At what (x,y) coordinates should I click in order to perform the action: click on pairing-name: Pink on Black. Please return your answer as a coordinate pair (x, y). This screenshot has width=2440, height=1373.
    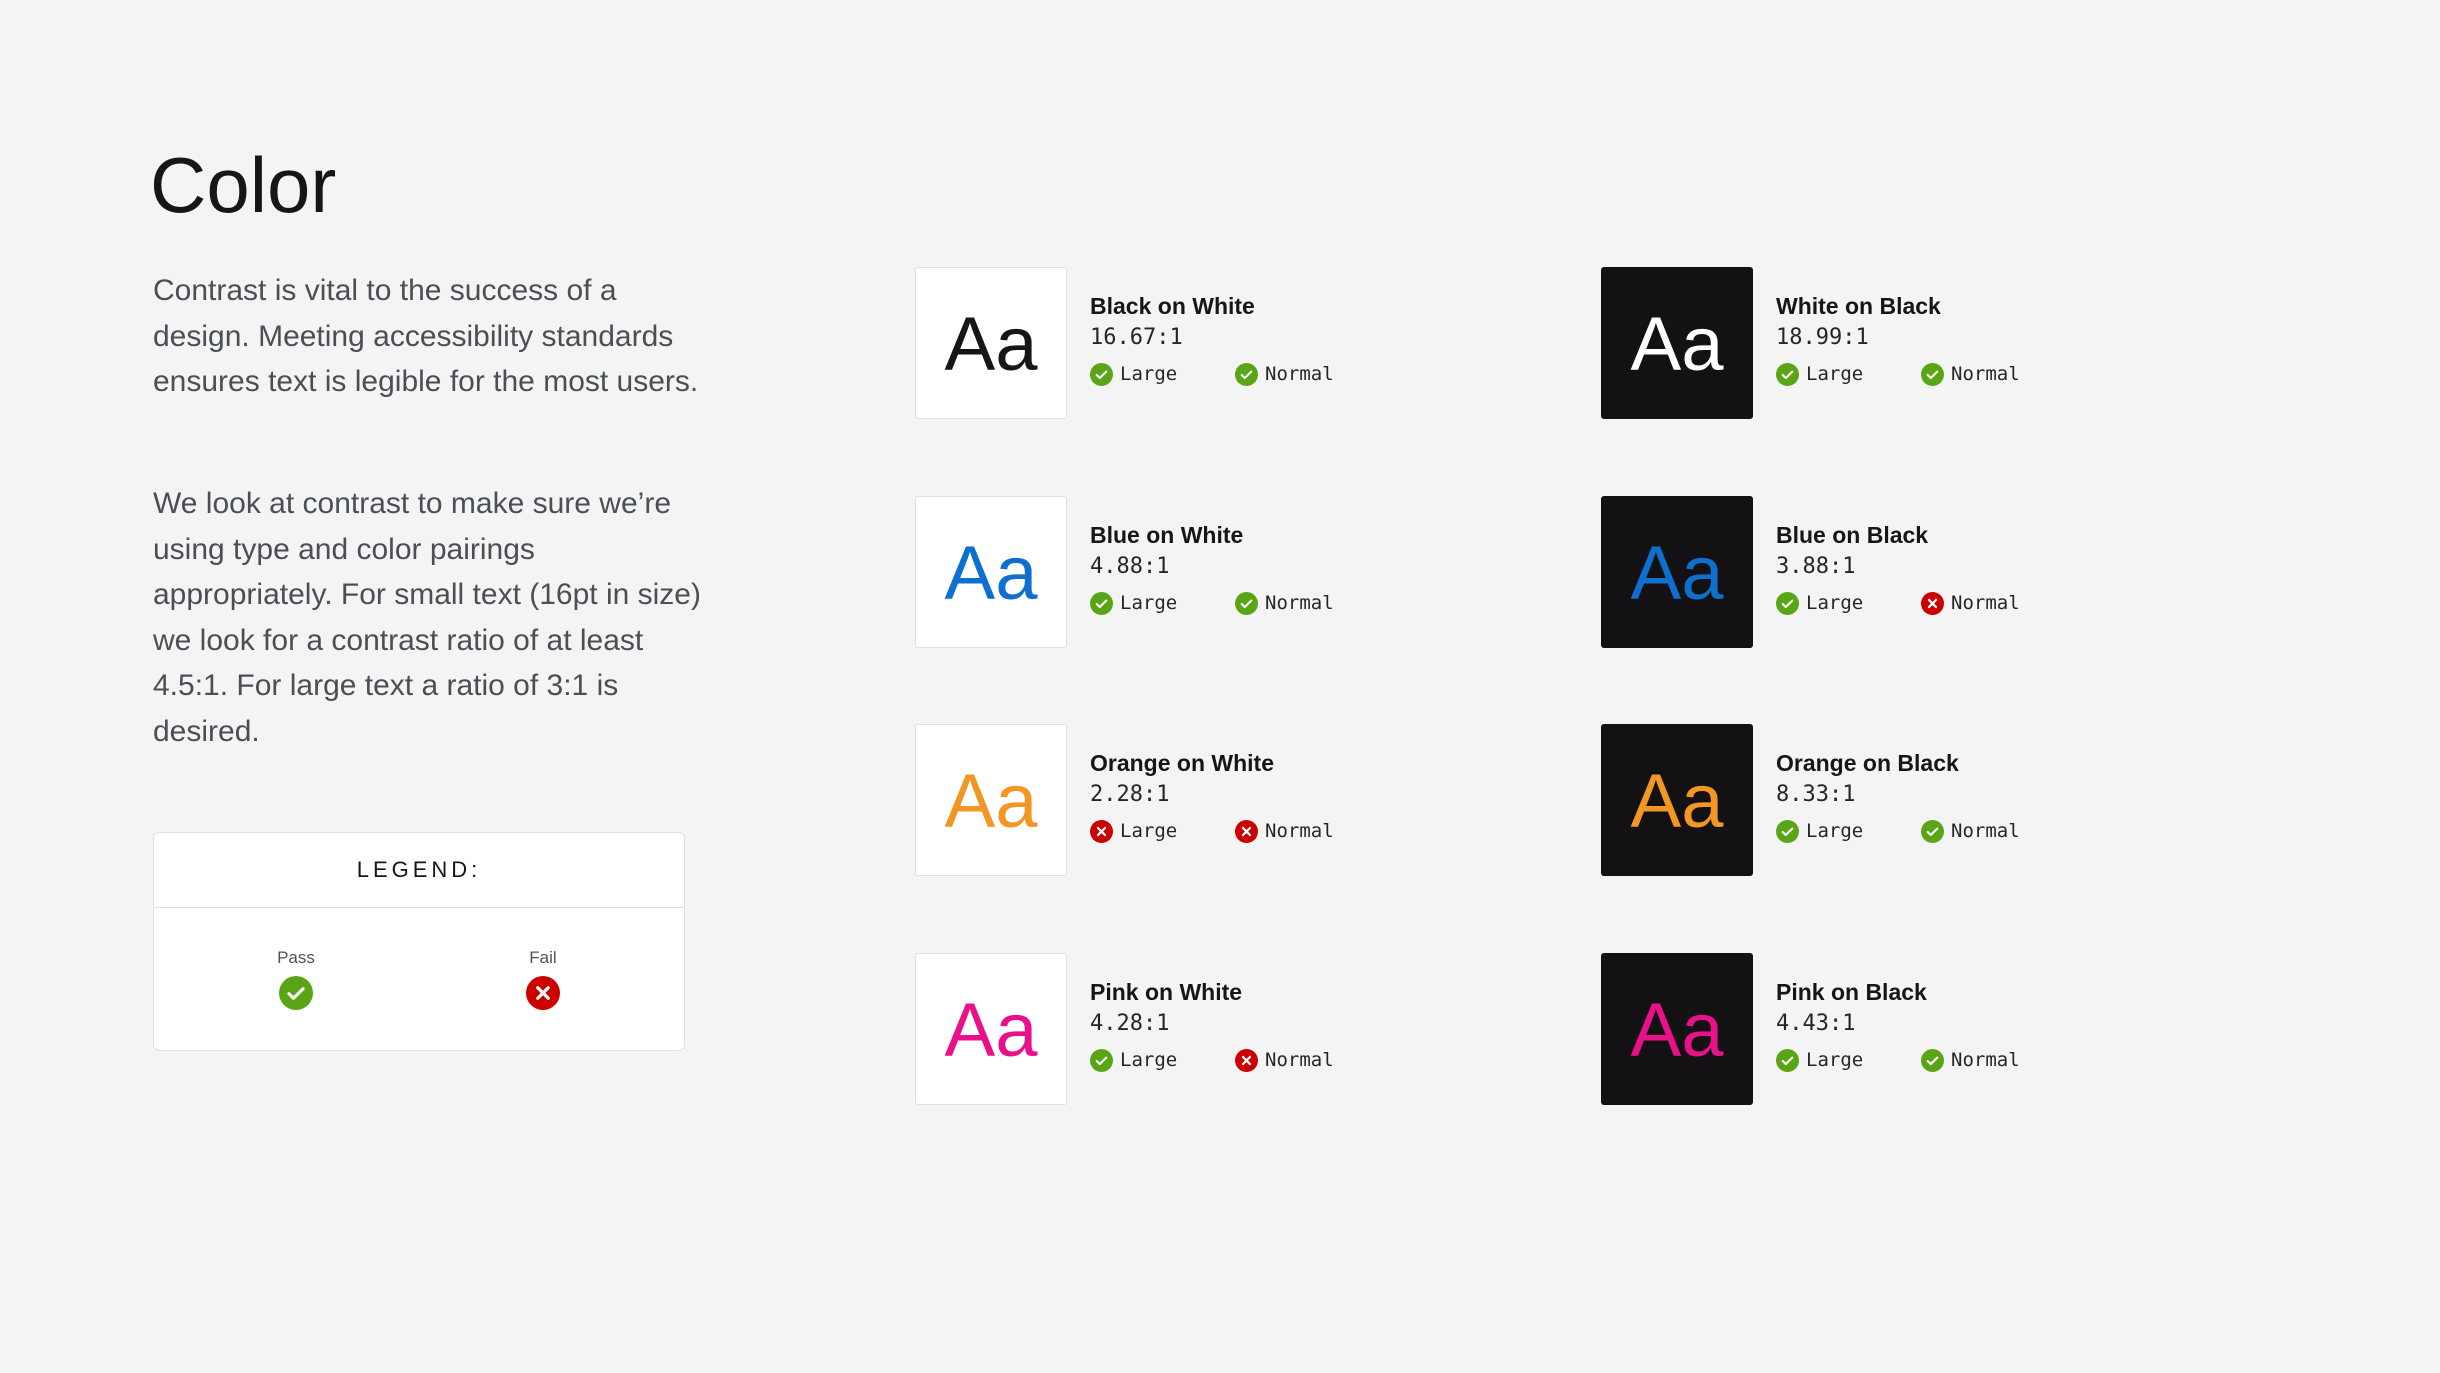
    Looking at the image, I should click on (1851, 992).